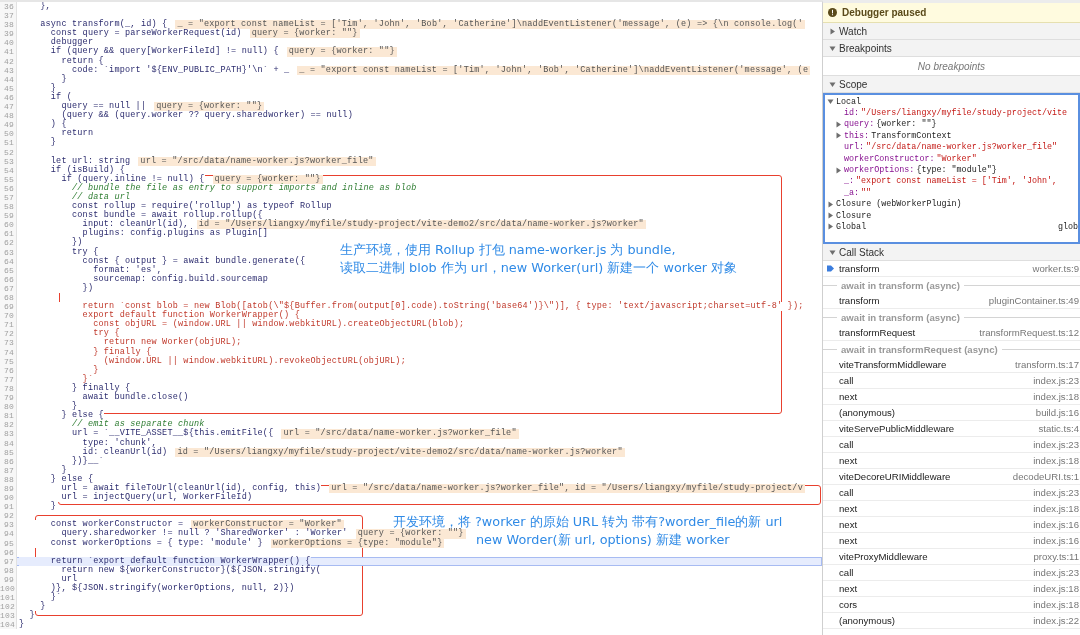 The height and width of the screenshot is (635, 1080). Describe the element at coordinates (8, 252) in the screenshot. I see `line-number: 63` at that location.